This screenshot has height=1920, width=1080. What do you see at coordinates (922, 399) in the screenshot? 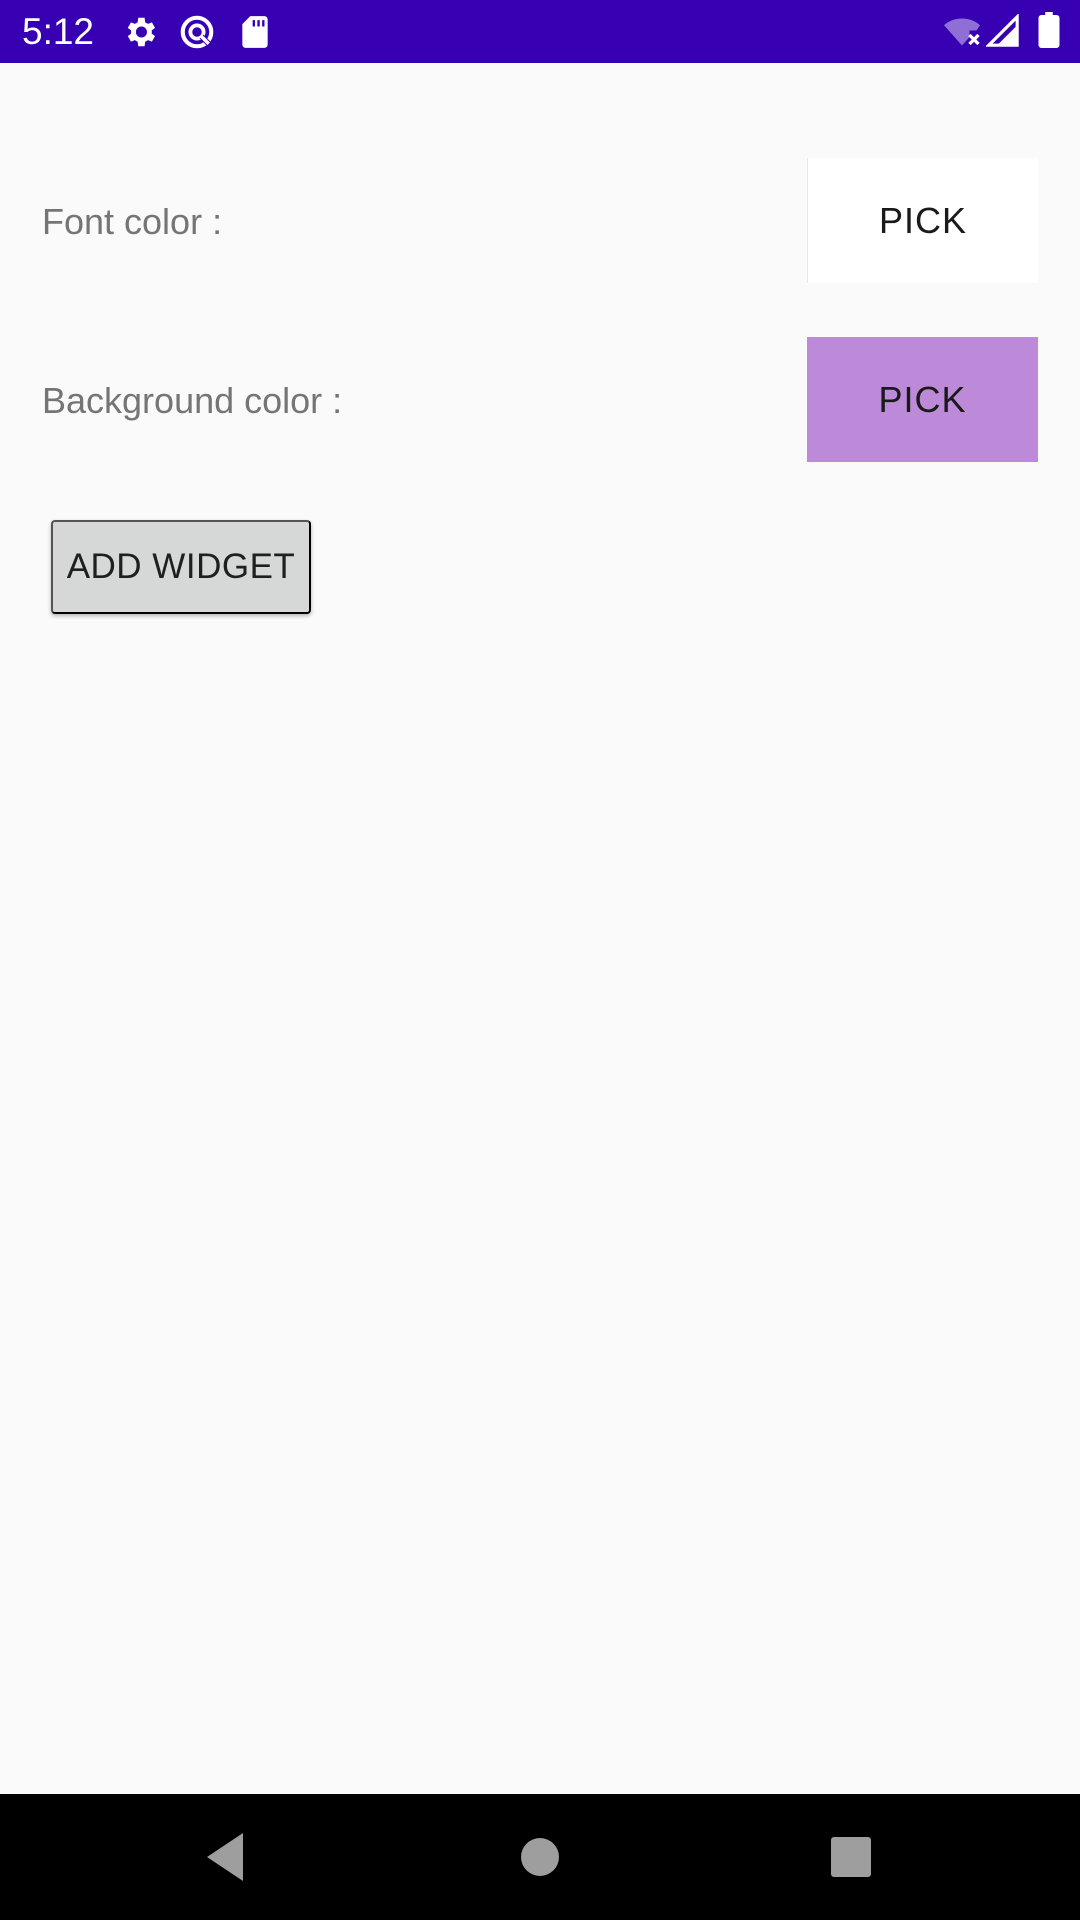
I see `background-color-pick-button: PICK` at bounding box center [922, 399].